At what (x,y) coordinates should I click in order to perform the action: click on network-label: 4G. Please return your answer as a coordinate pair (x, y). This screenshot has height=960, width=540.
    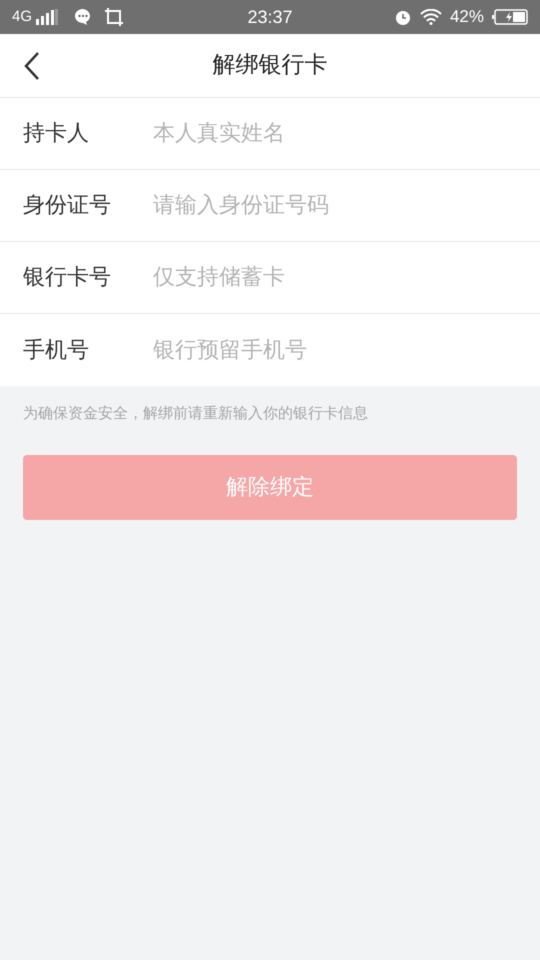
    Looking at the image, I should click on (22, 16).